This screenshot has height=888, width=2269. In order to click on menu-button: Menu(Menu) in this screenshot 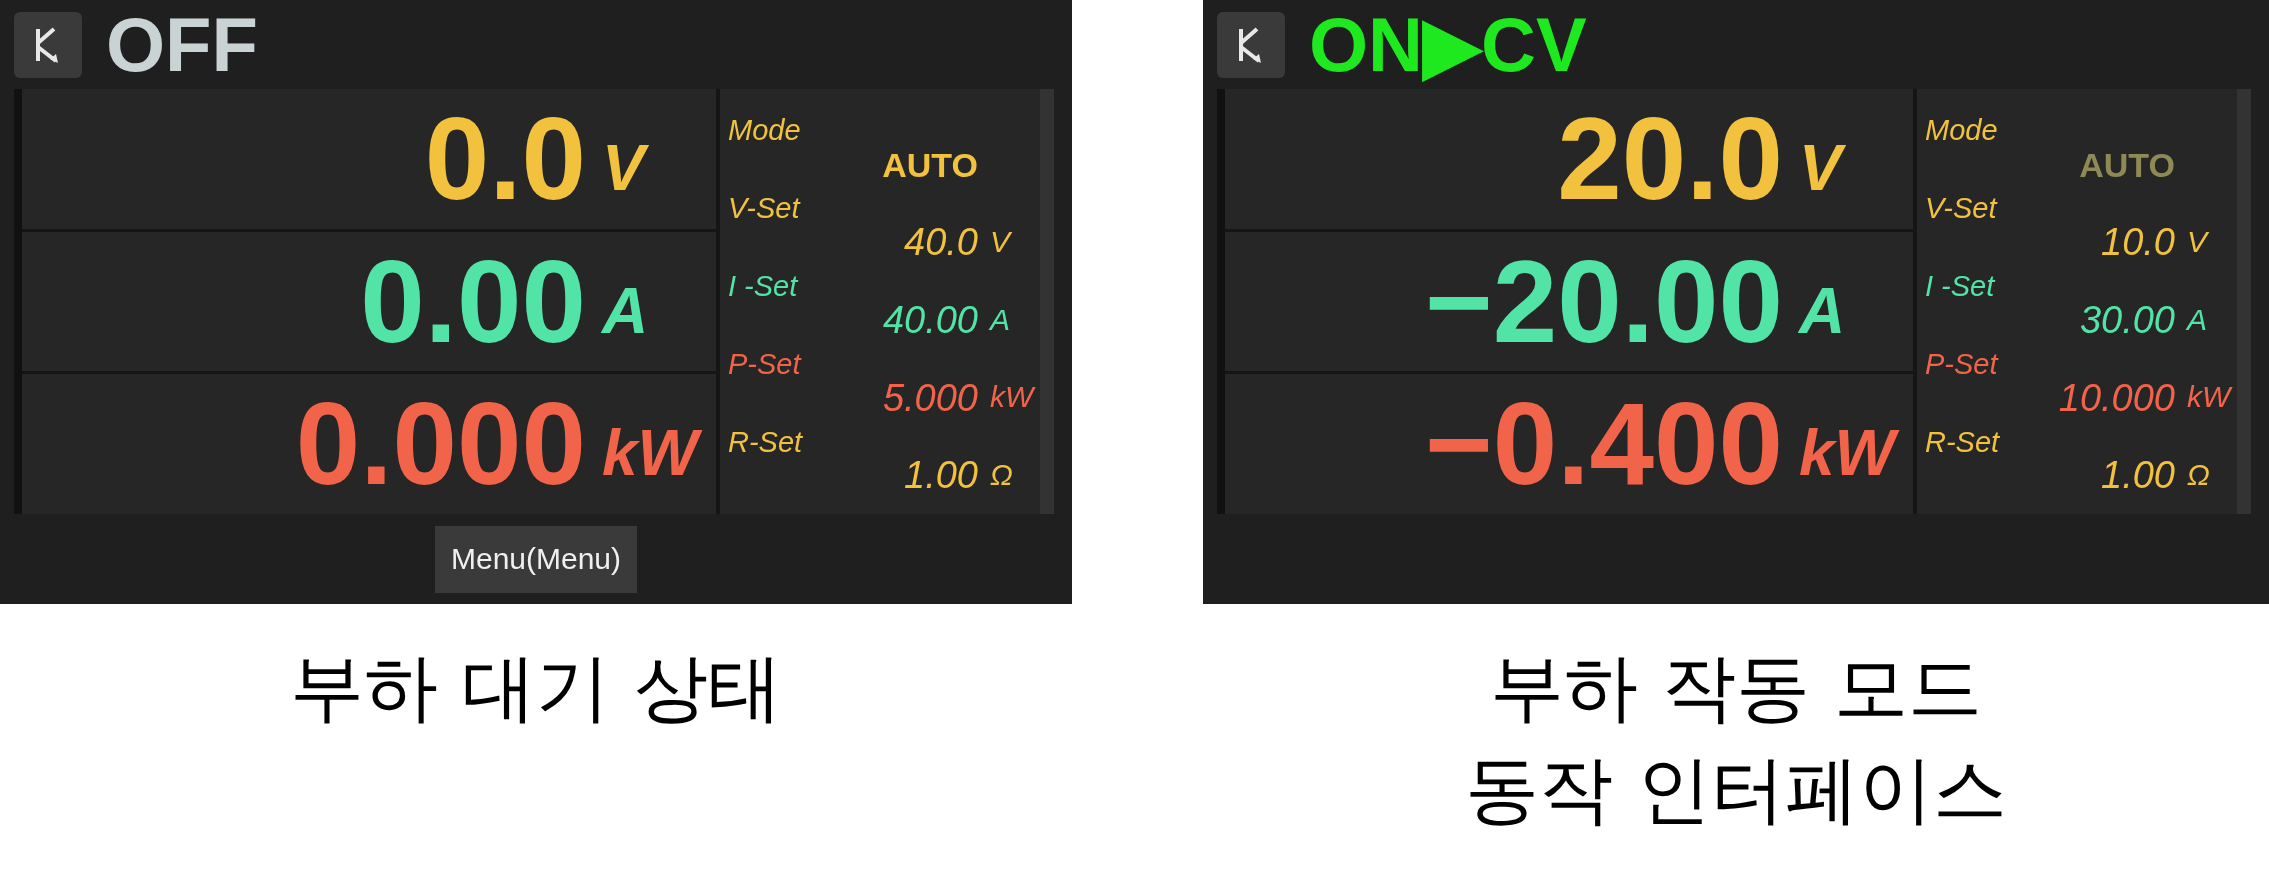, I will do `click(536, 559)`.